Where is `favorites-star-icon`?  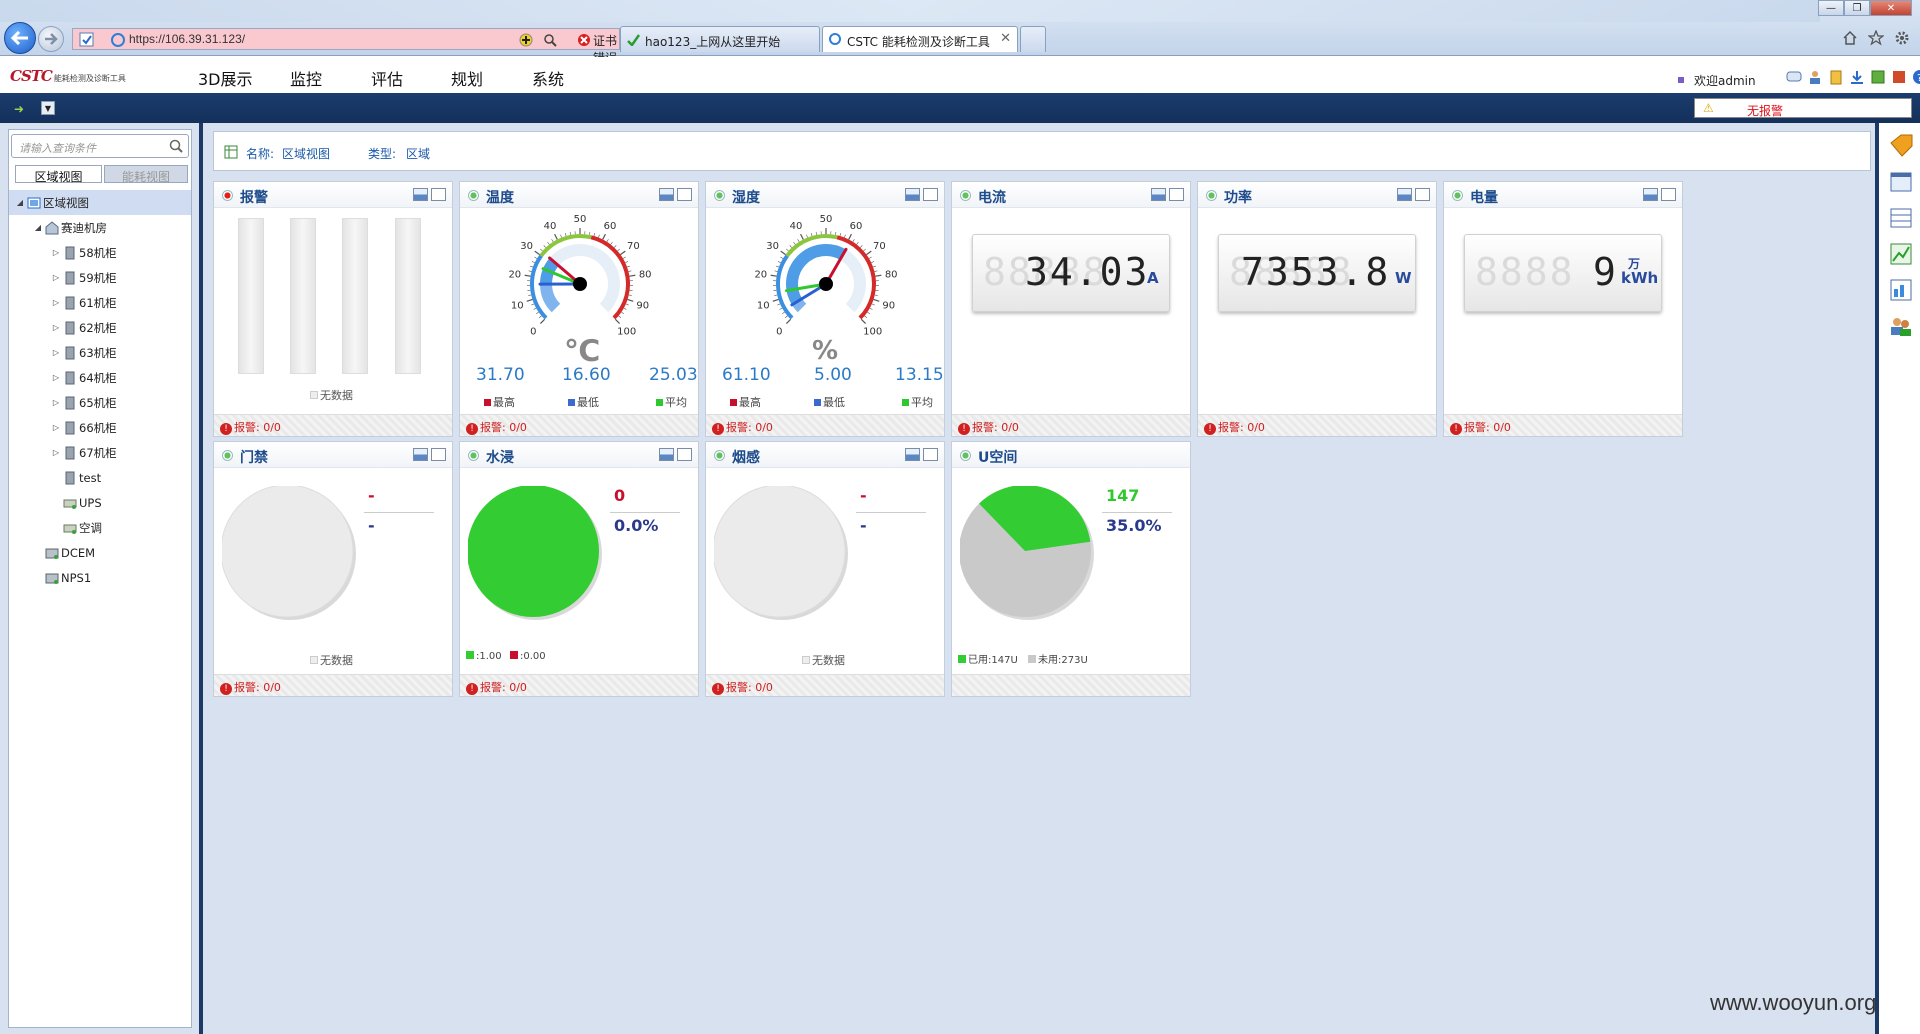
favorites-star-icon is located at coordinates (1876, 38).